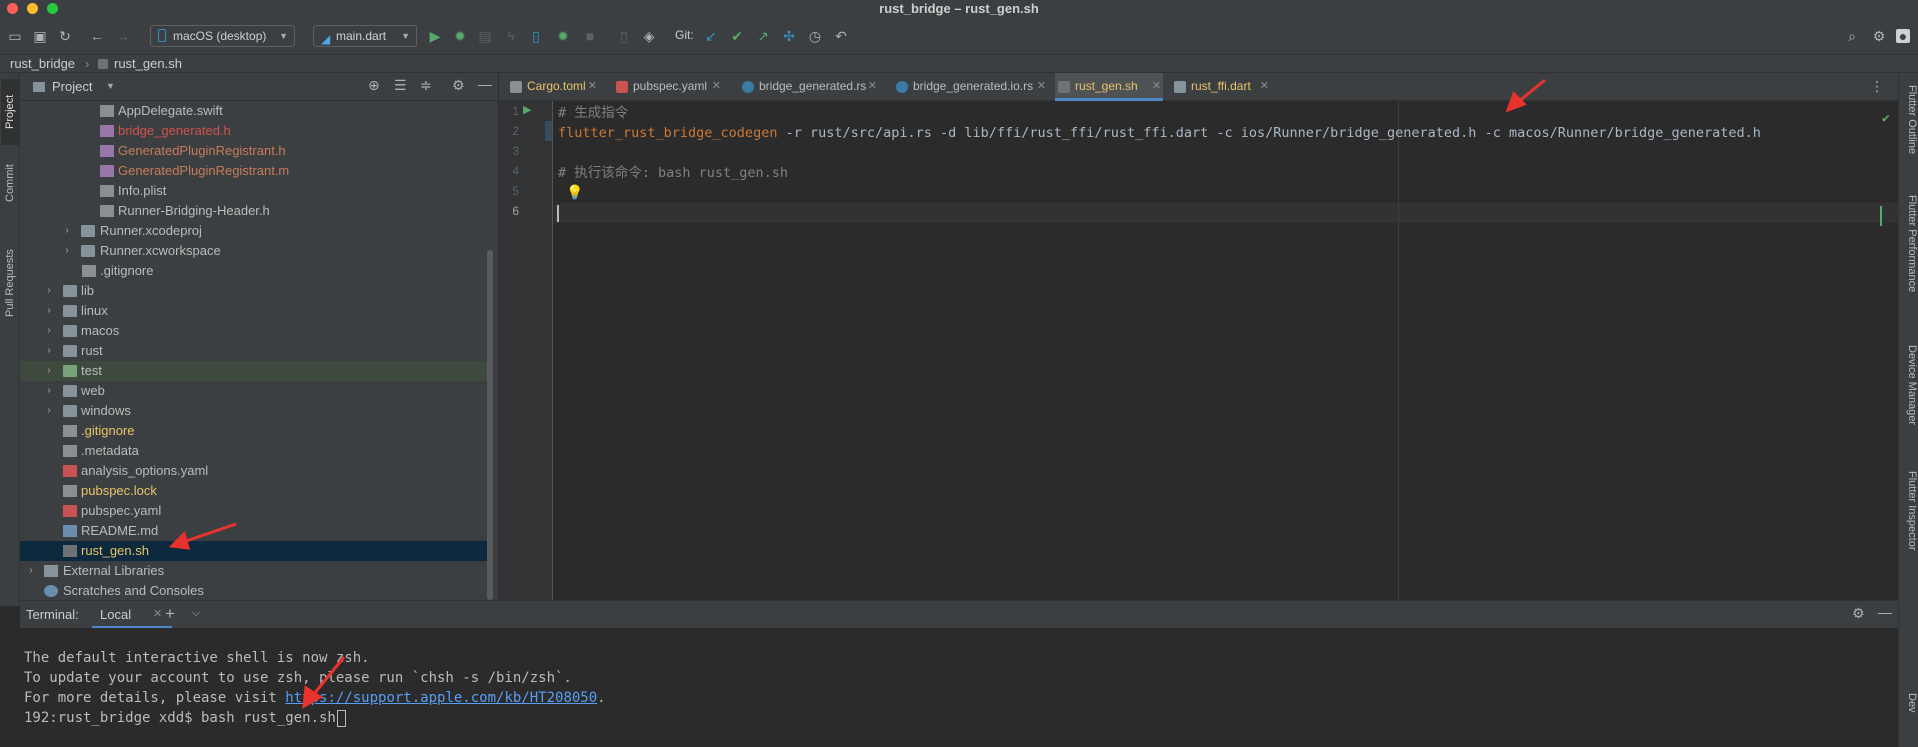 This screenshot has width=1918, height=747. Describe the element at coordinates (1877, 86) in the screenshot. I see `more-options-icon: ⋮` at that location.